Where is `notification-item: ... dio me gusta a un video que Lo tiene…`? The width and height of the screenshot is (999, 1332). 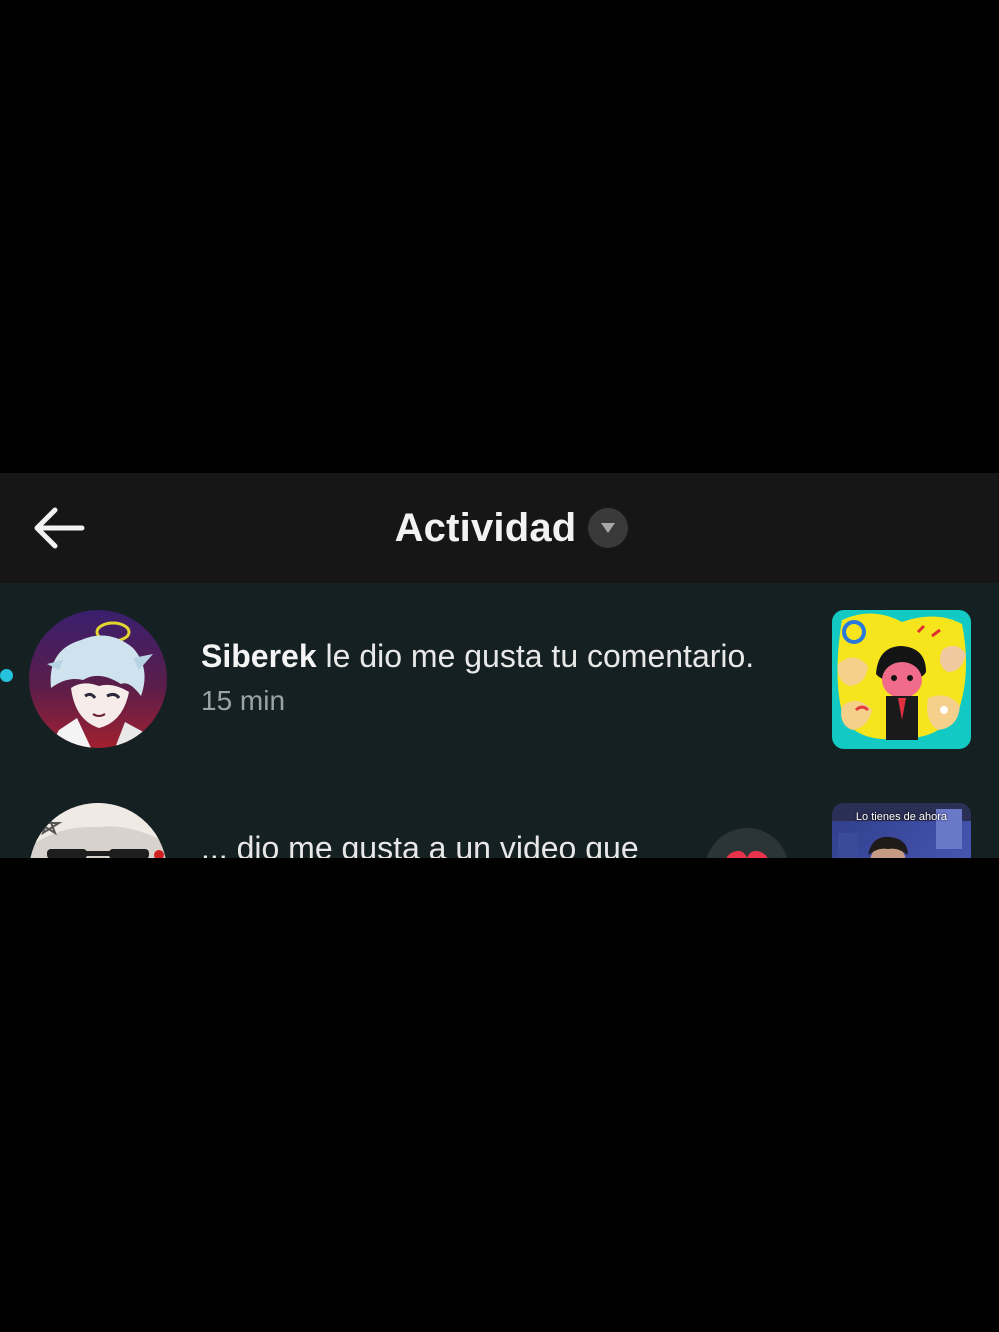 notification-item: ... dio me gusta a un video que Lo tiene… is located at coordinates (499, 818).